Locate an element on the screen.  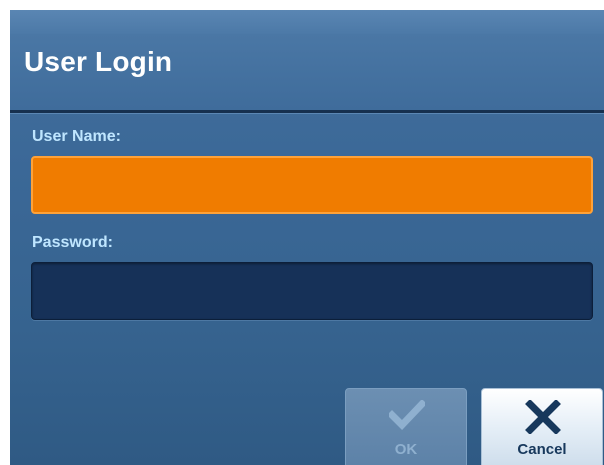
cancel-button: Cancel is located at coordinates (542, 426).